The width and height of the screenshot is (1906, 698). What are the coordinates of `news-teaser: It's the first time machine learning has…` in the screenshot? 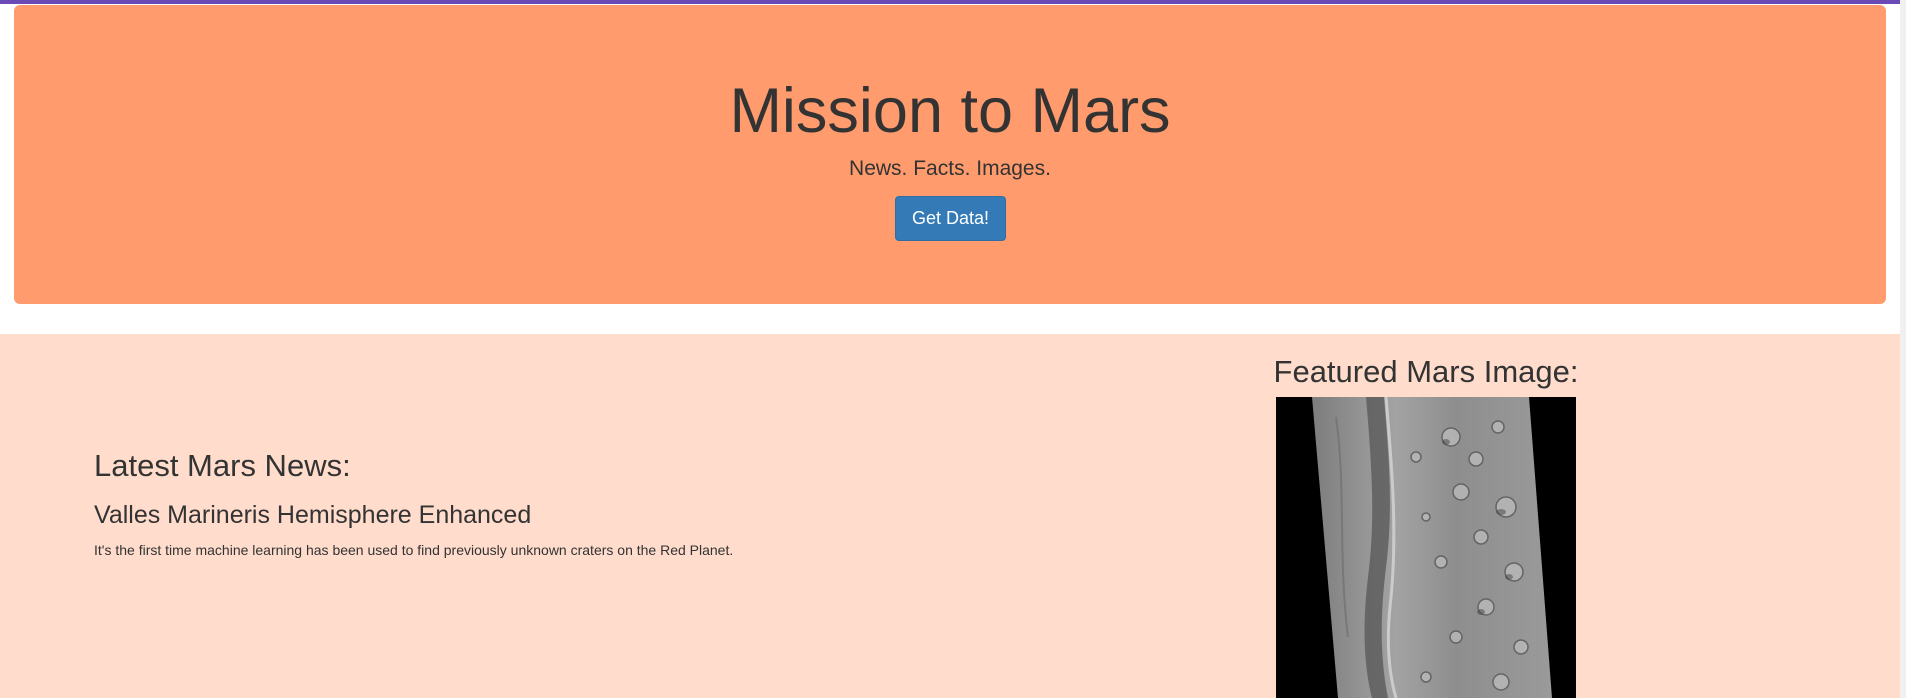 It's located at (414, 550).